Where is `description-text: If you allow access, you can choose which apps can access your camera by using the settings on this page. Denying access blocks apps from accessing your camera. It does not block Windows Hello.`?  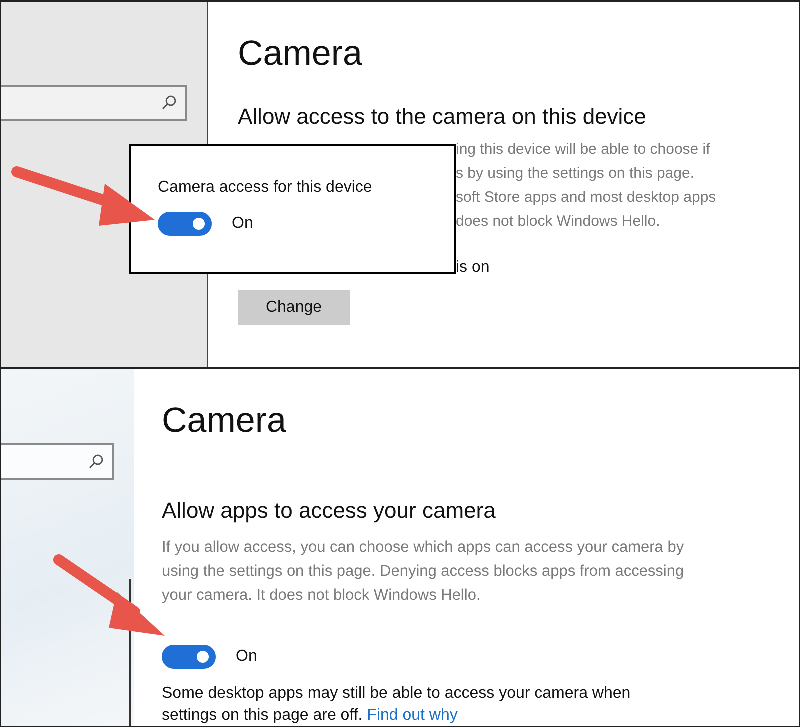 description-text: If you allow access, you can choose which apps can access your camera by using the settings on this page. Denying access blocks apps from accessing your camera. It does not block Windows Hello. is located at coordinates (424, 572).